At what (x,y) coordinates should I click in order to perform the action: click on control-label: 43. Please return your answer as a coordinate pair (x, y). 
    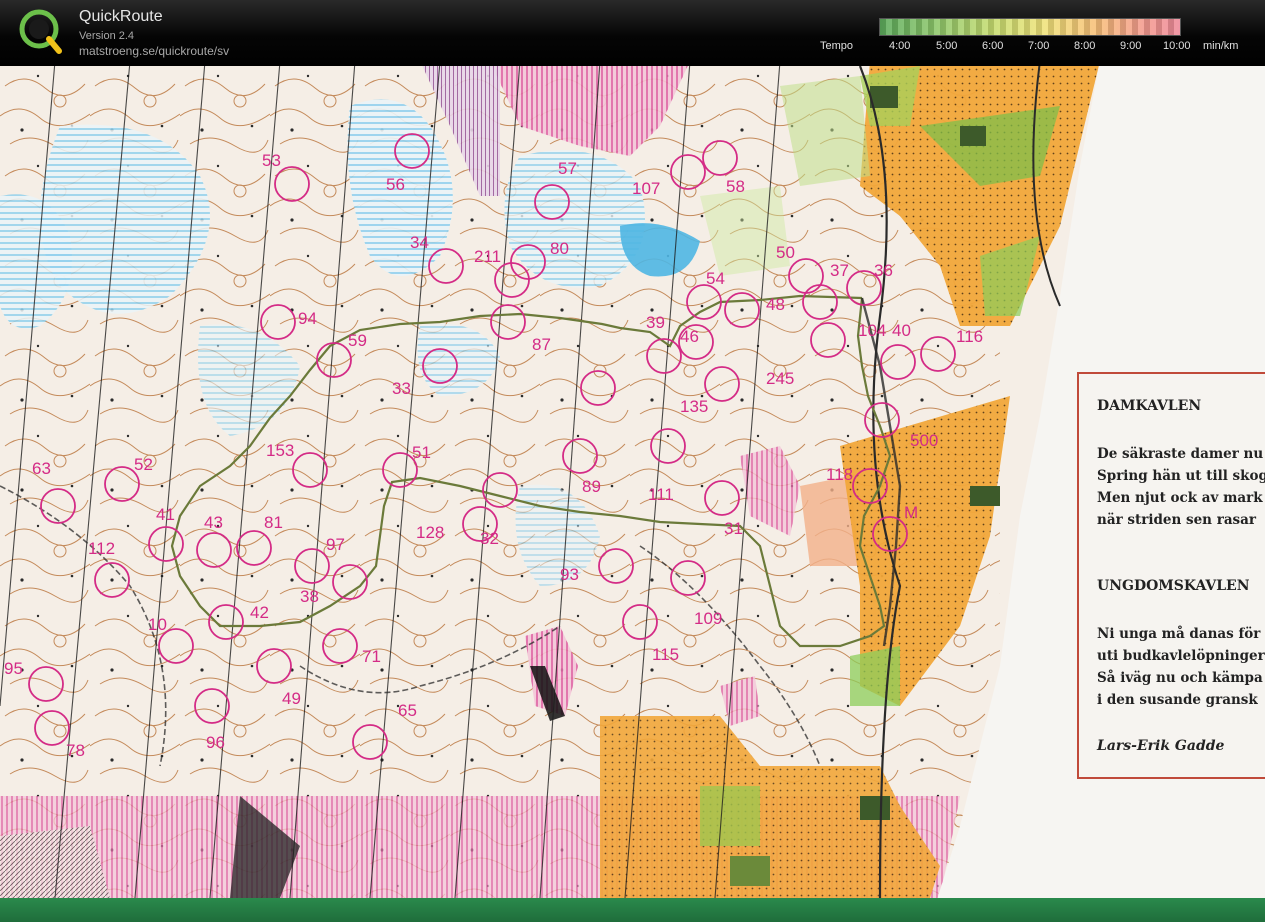
    Looking at the image, I should click on (213, 522).